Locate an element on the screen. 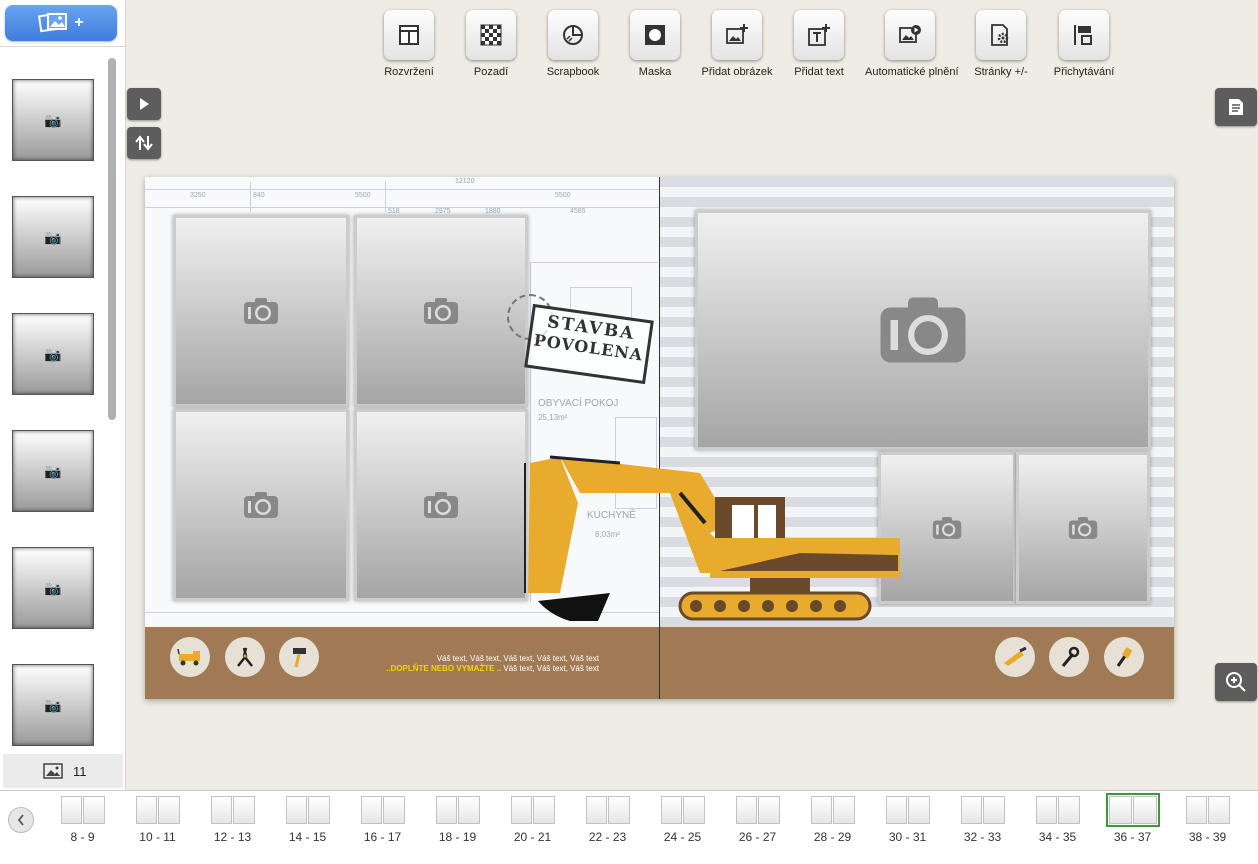  zoom-button is located at coordinates (1236, 682).